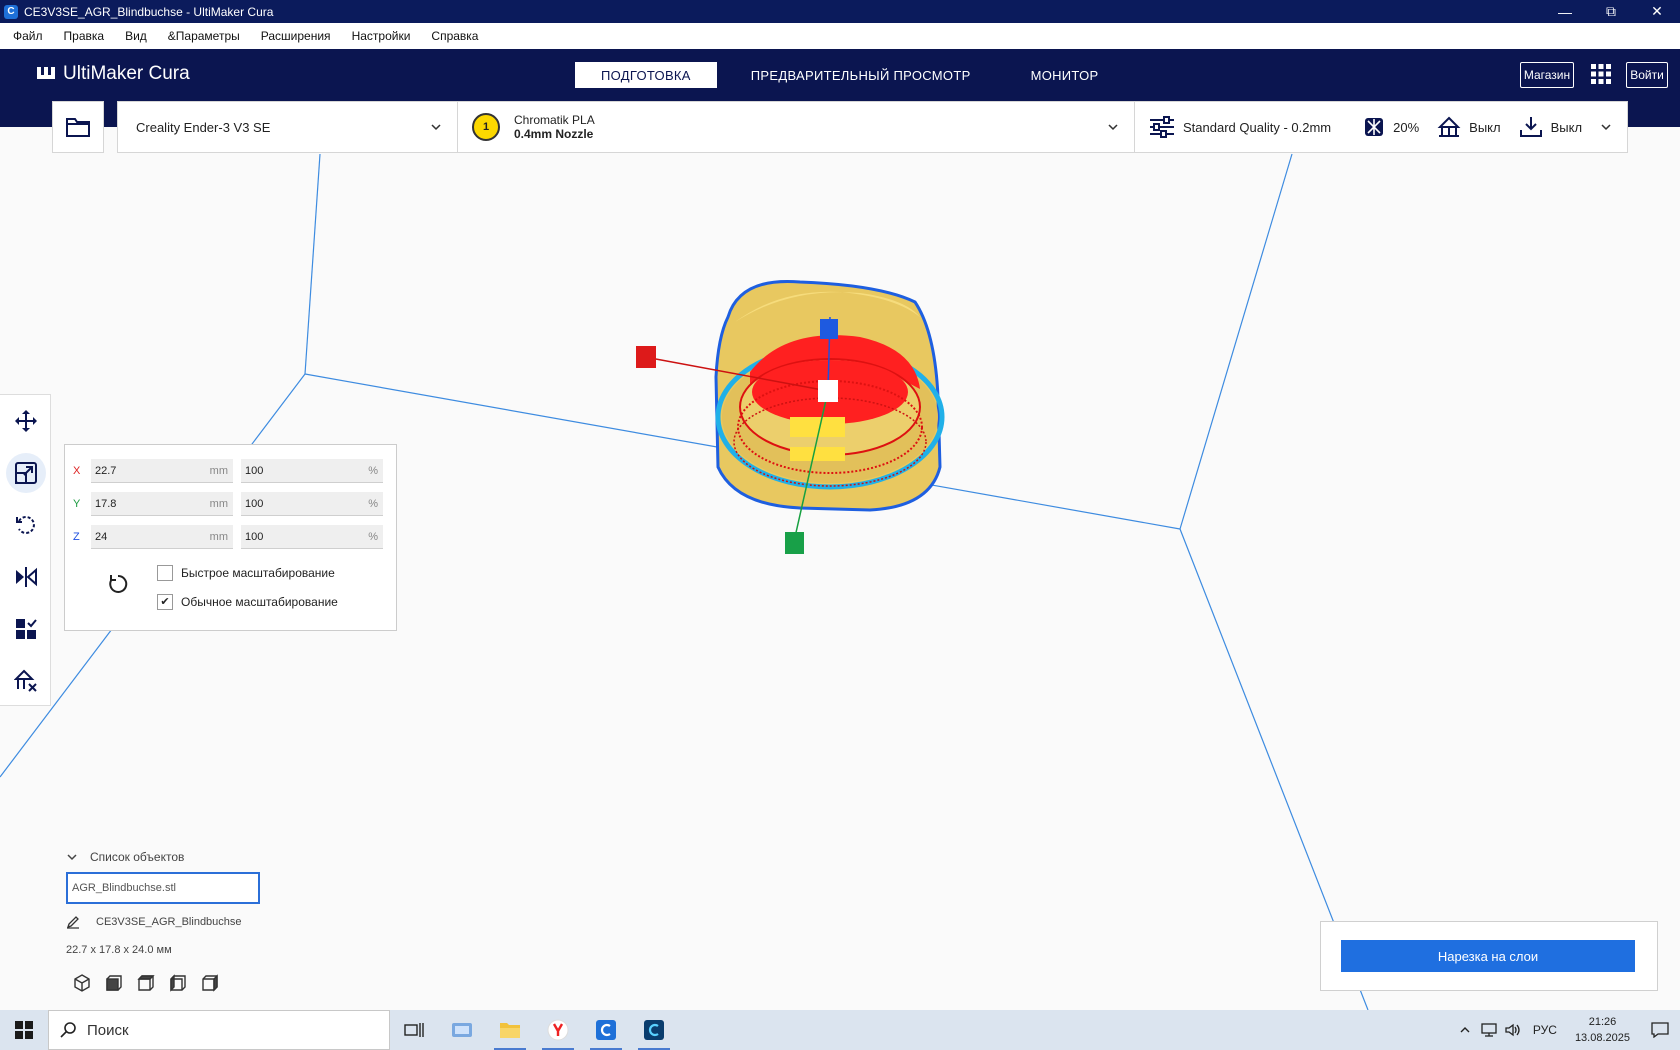 Image resolution: width=1680 pixels, height=1050 pixels. I want to click on volume-icon, so click(1513, 1030).